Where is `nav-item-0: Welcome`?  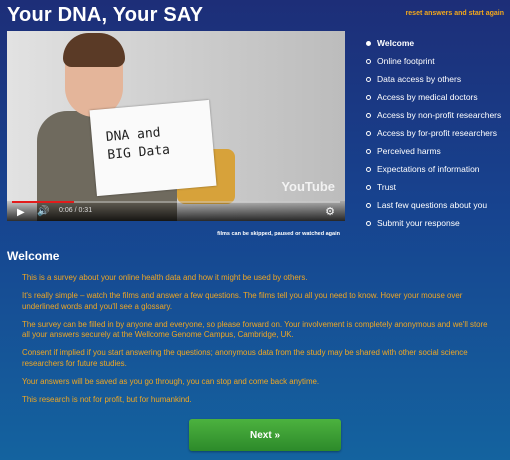 nav-item-0: Welcome is located at coordinates (433, 43).